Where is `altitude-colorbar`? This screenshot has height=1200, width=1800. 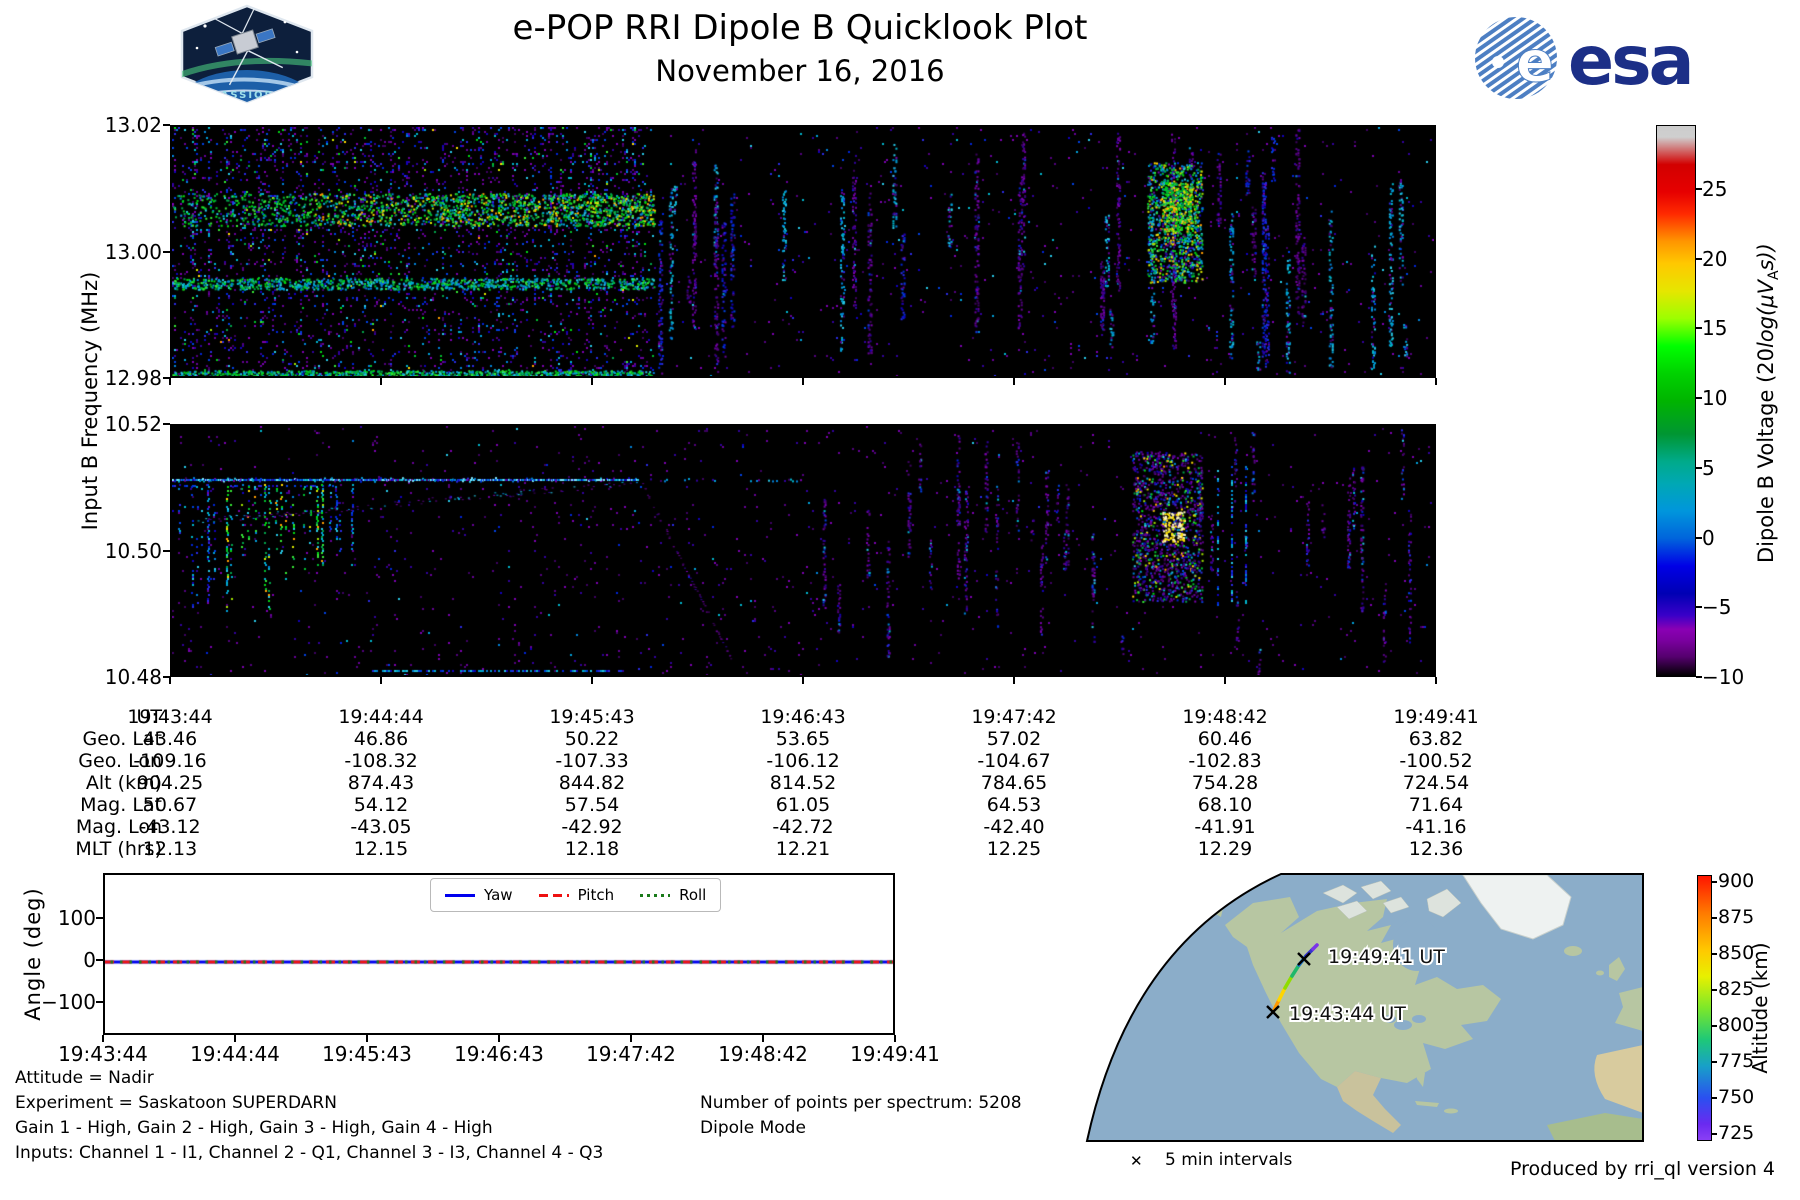 altitude-colorbar is located at coordinates (1704, 1008).